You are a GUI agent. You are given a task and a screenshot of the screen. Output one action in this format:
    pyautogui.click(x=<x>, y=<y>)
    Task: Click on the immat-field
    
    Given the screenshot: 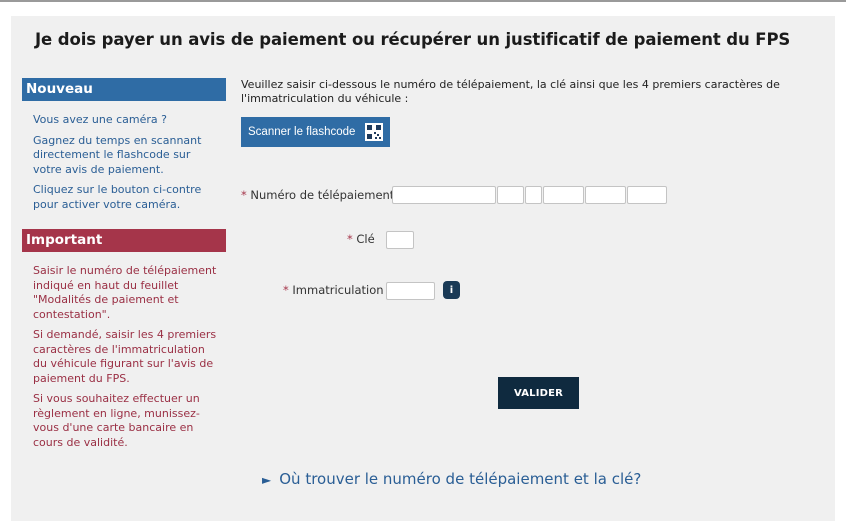 What is the action you would take?
    pyautogui.click(x=410, y=291)
    